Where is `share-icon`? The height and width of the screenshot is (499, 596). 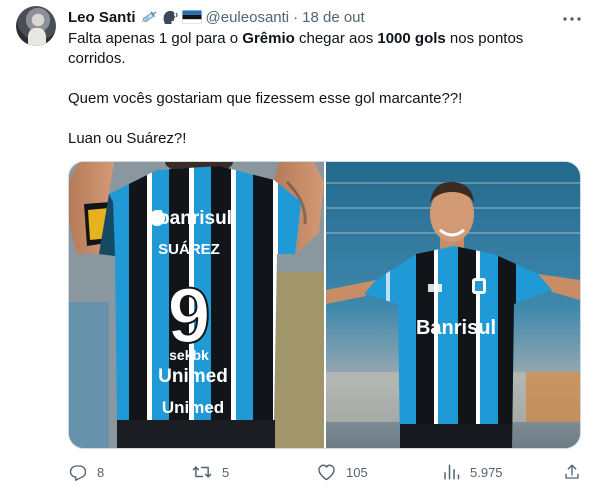
share-icon is located at coordinates (572, 472).